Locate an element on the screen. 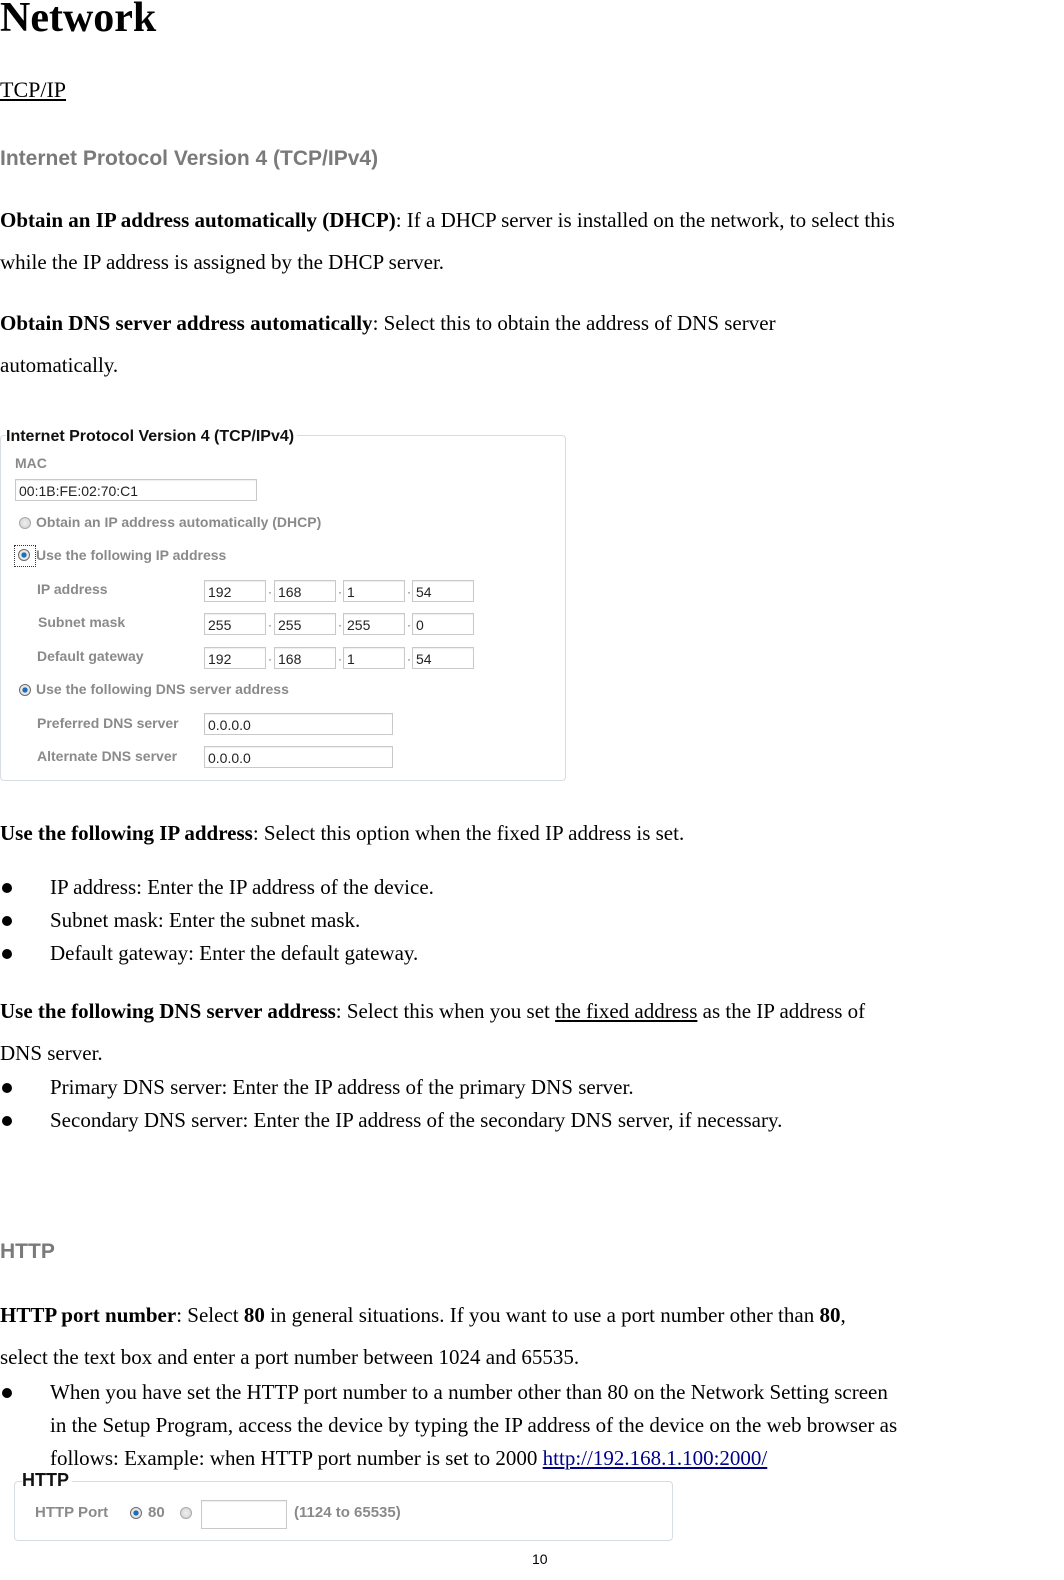  http-port-term: HTTP port number is located at coordinates (88, 1315).